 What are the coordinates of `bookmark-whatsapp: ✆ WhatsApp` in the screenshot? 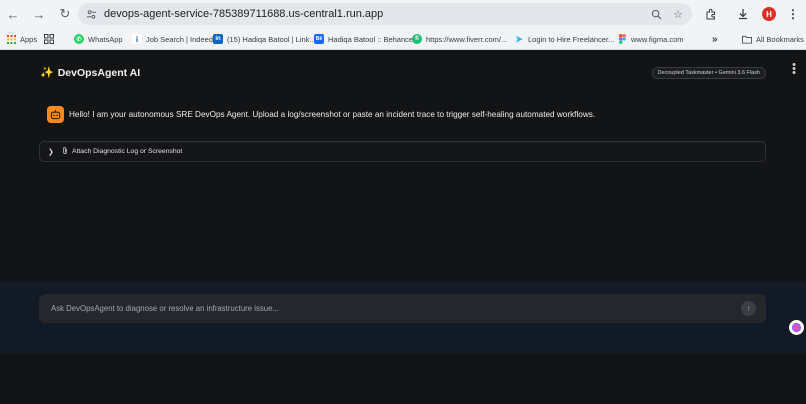 It's located at (98, 39).